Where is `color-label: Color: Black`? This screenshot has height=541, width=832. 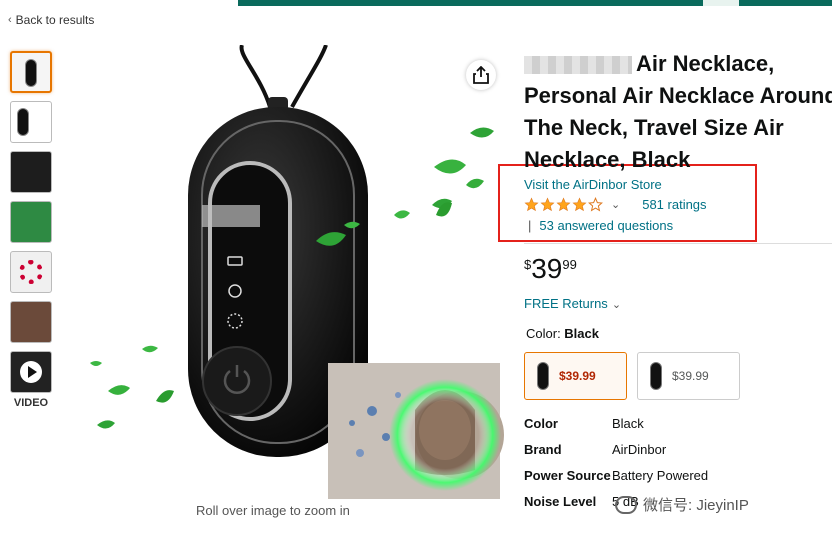
color-label: Color: Black is located at coordinates (562, 333).